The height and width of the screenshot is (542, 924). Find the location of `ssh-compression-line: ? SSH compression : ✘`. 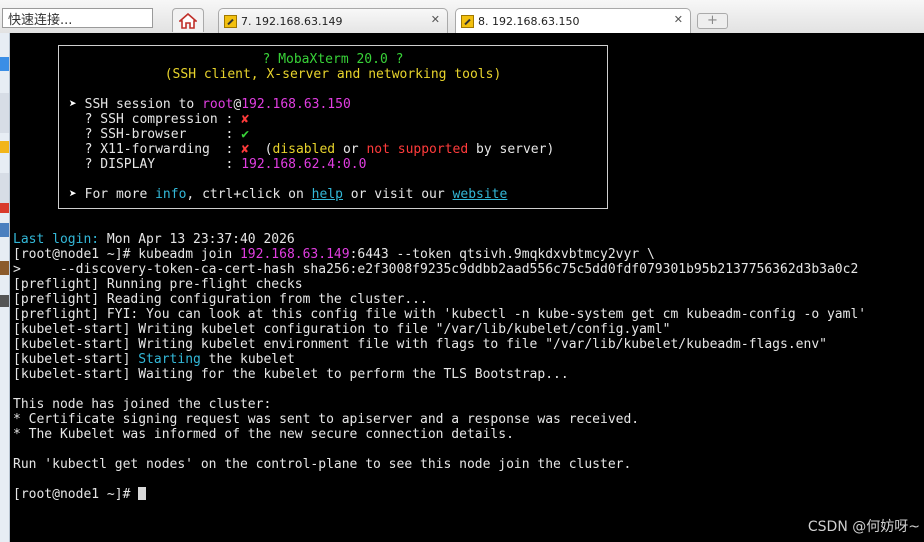

ssh-compression-line: ? SSH compression : ✘ is located at coordinates (159, 119).